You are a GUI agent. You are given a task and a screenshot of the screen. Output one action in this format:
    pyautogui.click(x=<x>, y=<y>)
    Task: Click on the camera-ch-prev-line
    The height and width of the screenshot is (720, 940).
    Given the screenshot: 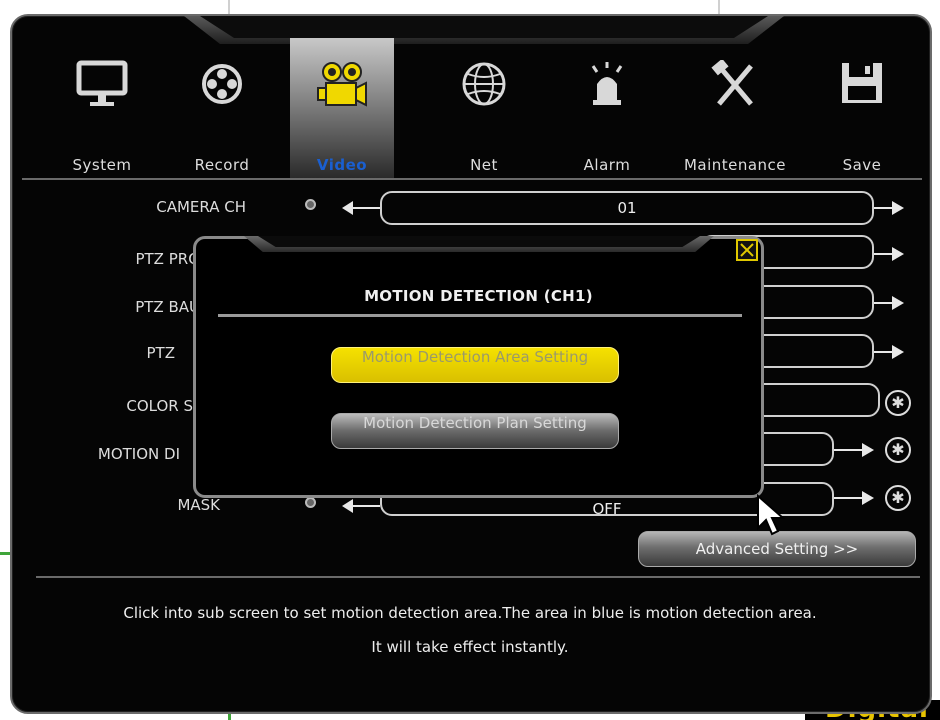 What is the action you would take?
    pyautogui.click(x=366, y=208)
    